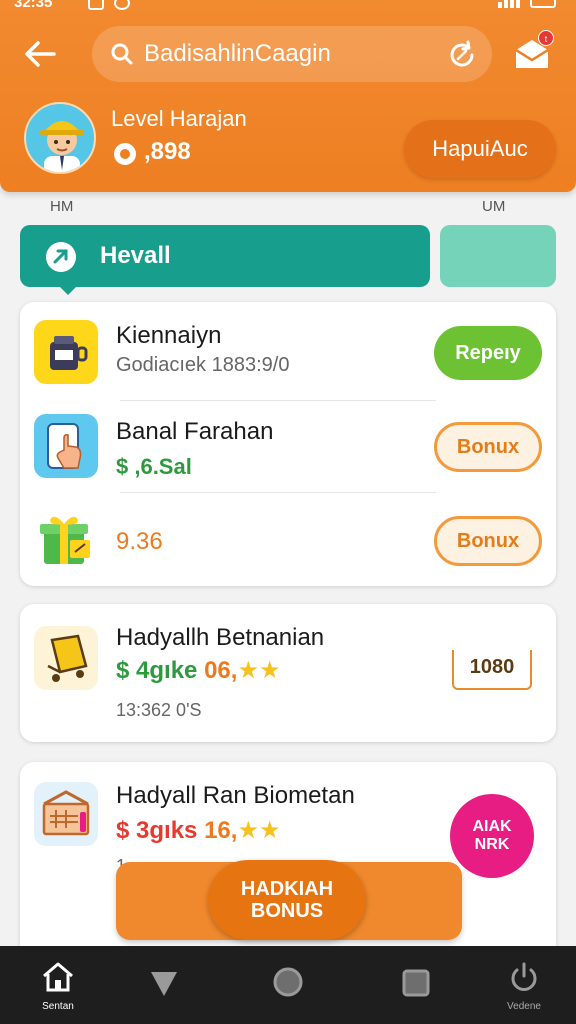 Image resolution: width=576 pixels, height=1024 pixels. What do you see at coordinates (225, 260) in the screenshot?
I see `tab-active: Hevall` at bounding box center [225, 260].